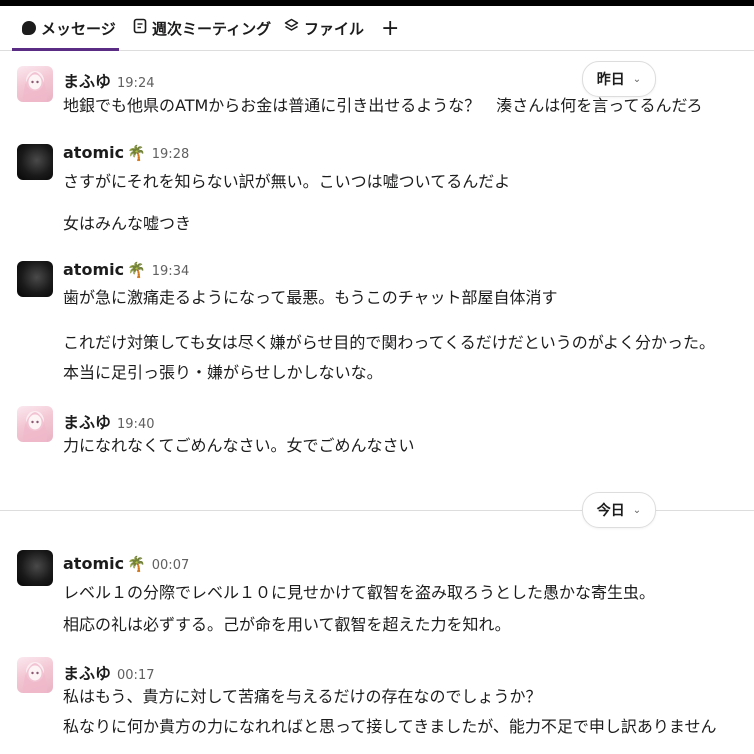  I want to click on message-header: atomic 🌴 00:07, so click(126, 563).